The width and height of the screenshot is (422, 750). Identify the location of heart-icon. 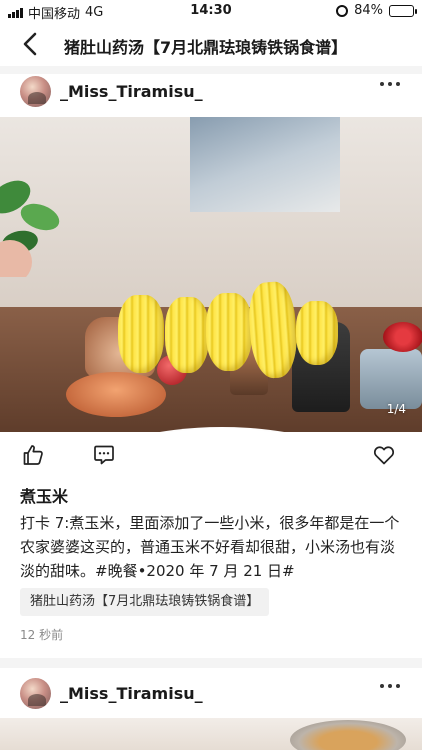
(384, 455).